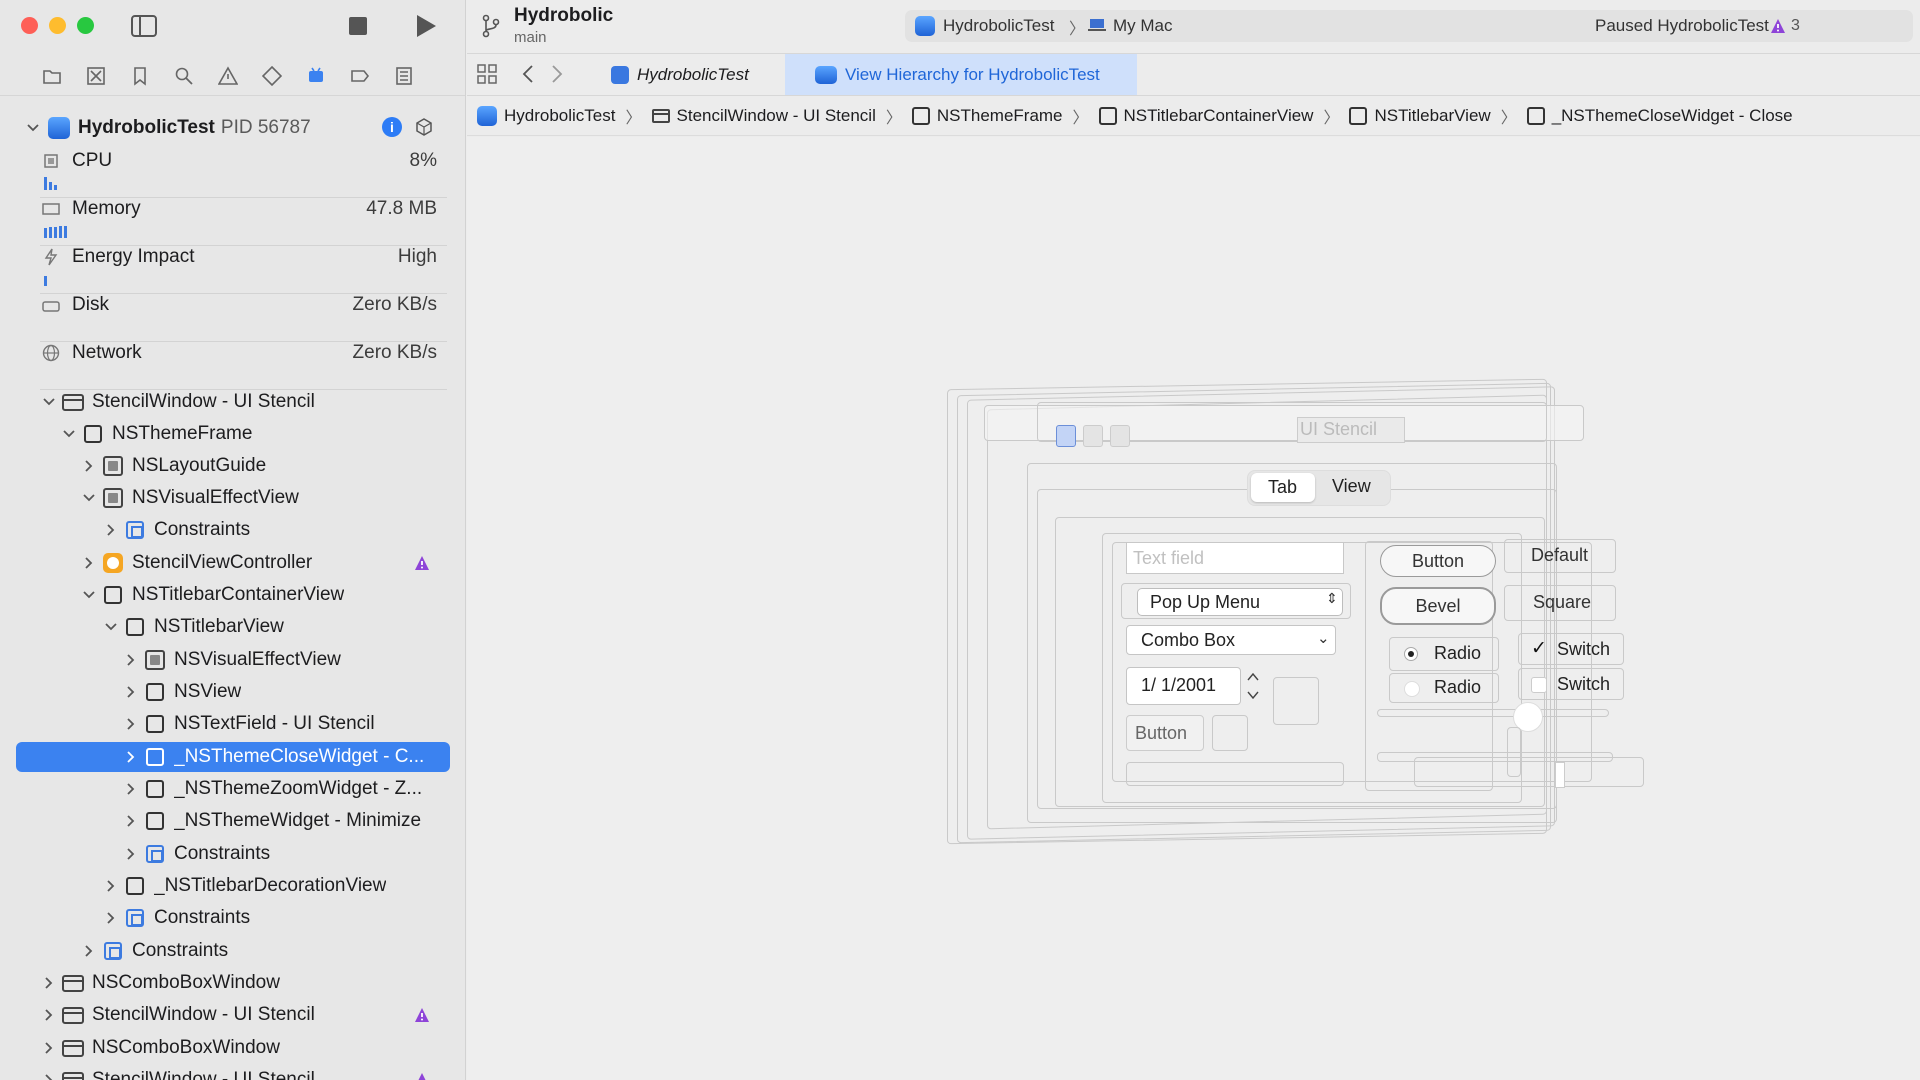  Describe the element at coordinates (1120, 436) in the screenshot. I see `minimize-widget` at that location.